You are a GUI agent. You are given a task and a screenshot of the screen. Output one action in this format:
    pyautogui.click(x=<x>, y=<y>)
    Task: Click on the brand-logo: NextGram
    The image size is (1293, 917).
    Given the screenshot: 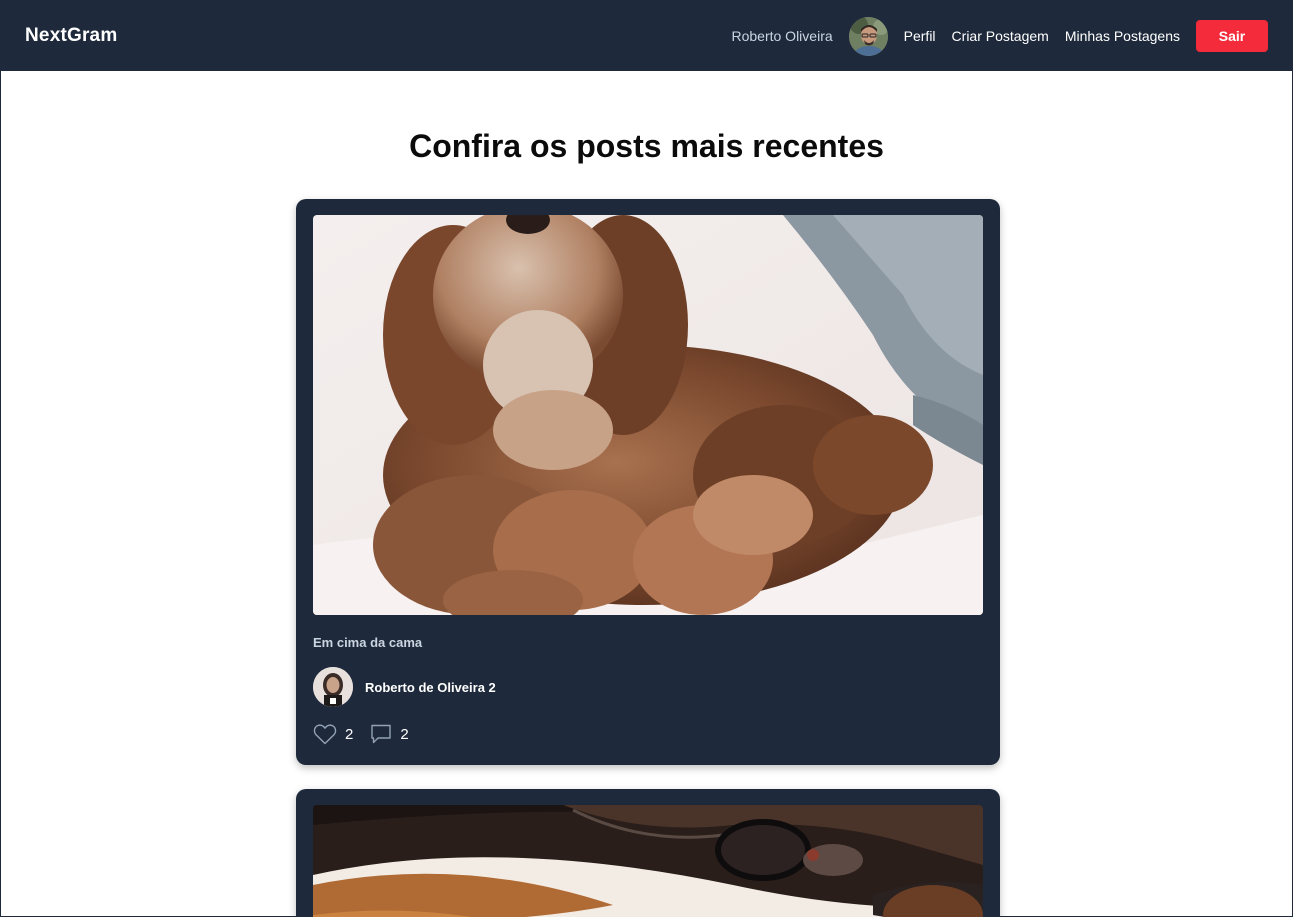 What is the action you would take?
    pyautogui.click(x=71, y=36)
    